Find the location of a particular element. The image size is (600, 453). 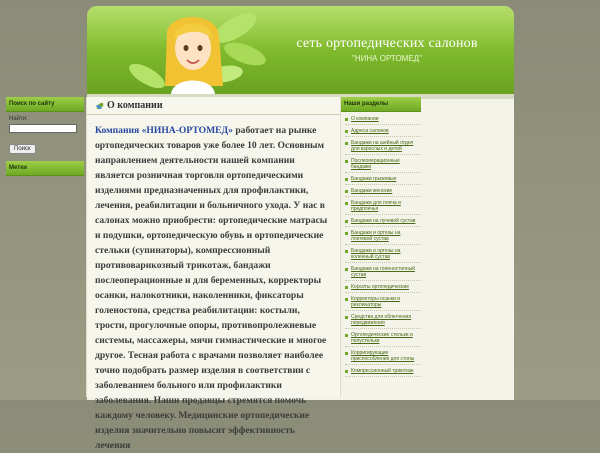

menu-item: Бандажи женские is located at coordinates (383, 192).